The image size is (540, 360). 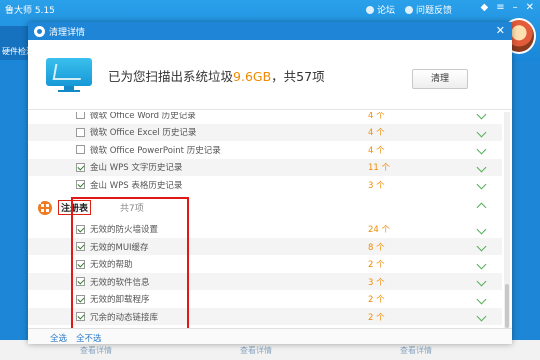 I want to click on item-label: 无效的MUI缓存, so click(x=119, y=247).